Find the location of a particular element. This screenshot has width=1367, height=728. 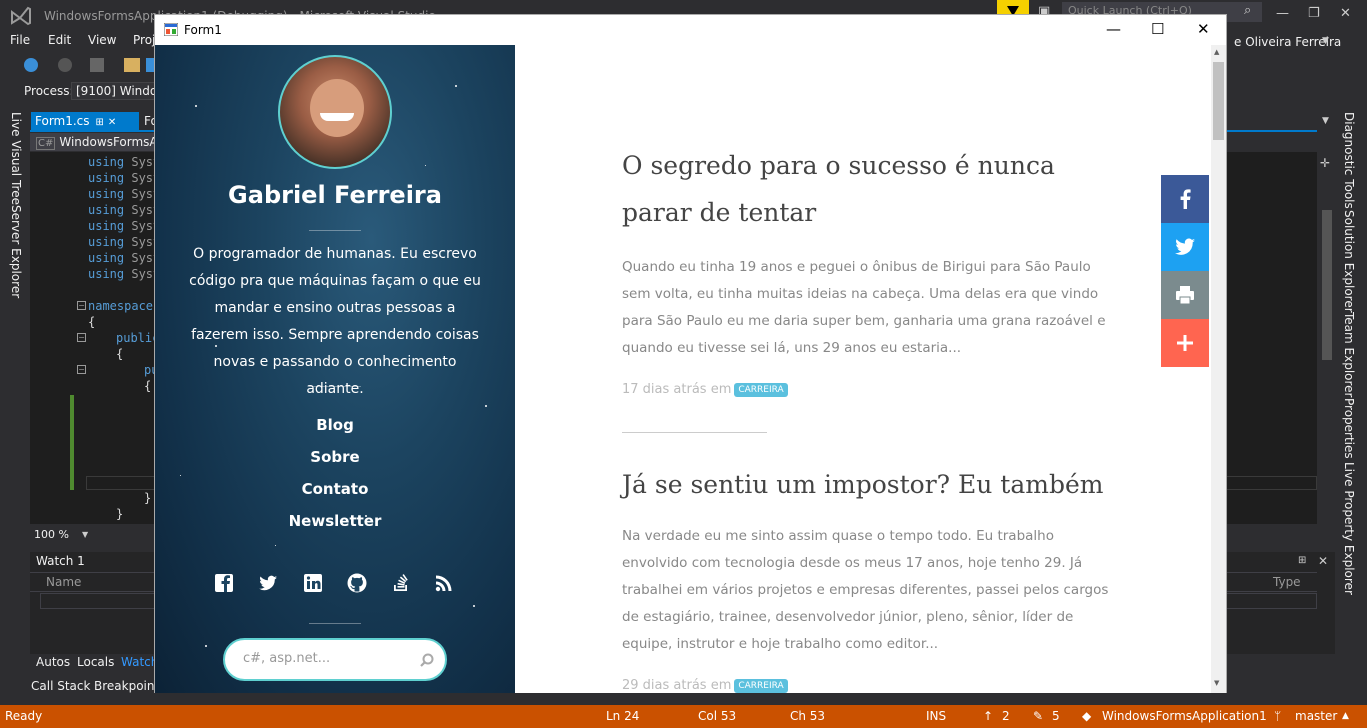

tab-diagnostic-tools: Diagnostic Tools is located at coordinates (1349, 160).